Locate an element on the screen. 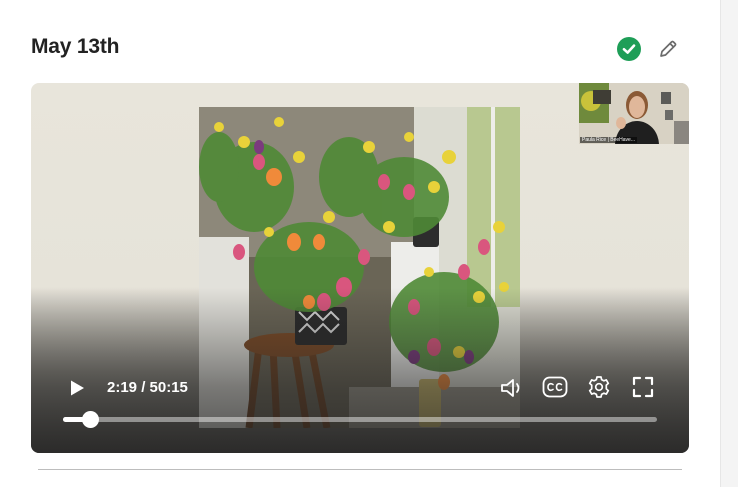 This screenshot has width=738, height=487. play-icon is located at coordinates (77, 390).